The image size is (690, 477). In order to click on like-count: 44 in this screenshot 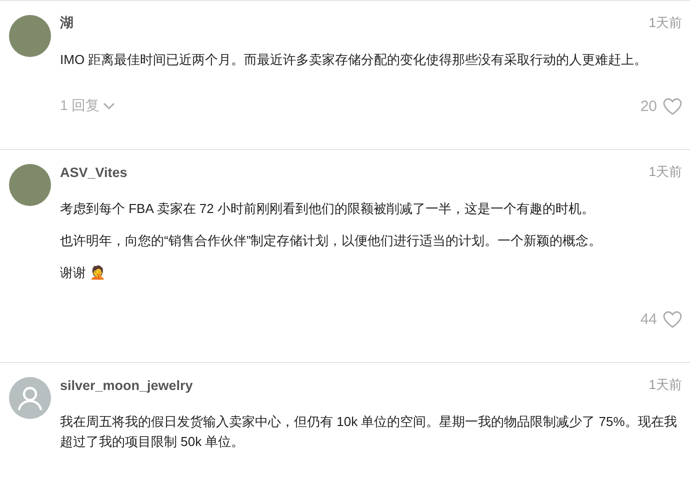, I will do `click(648, 319)`.